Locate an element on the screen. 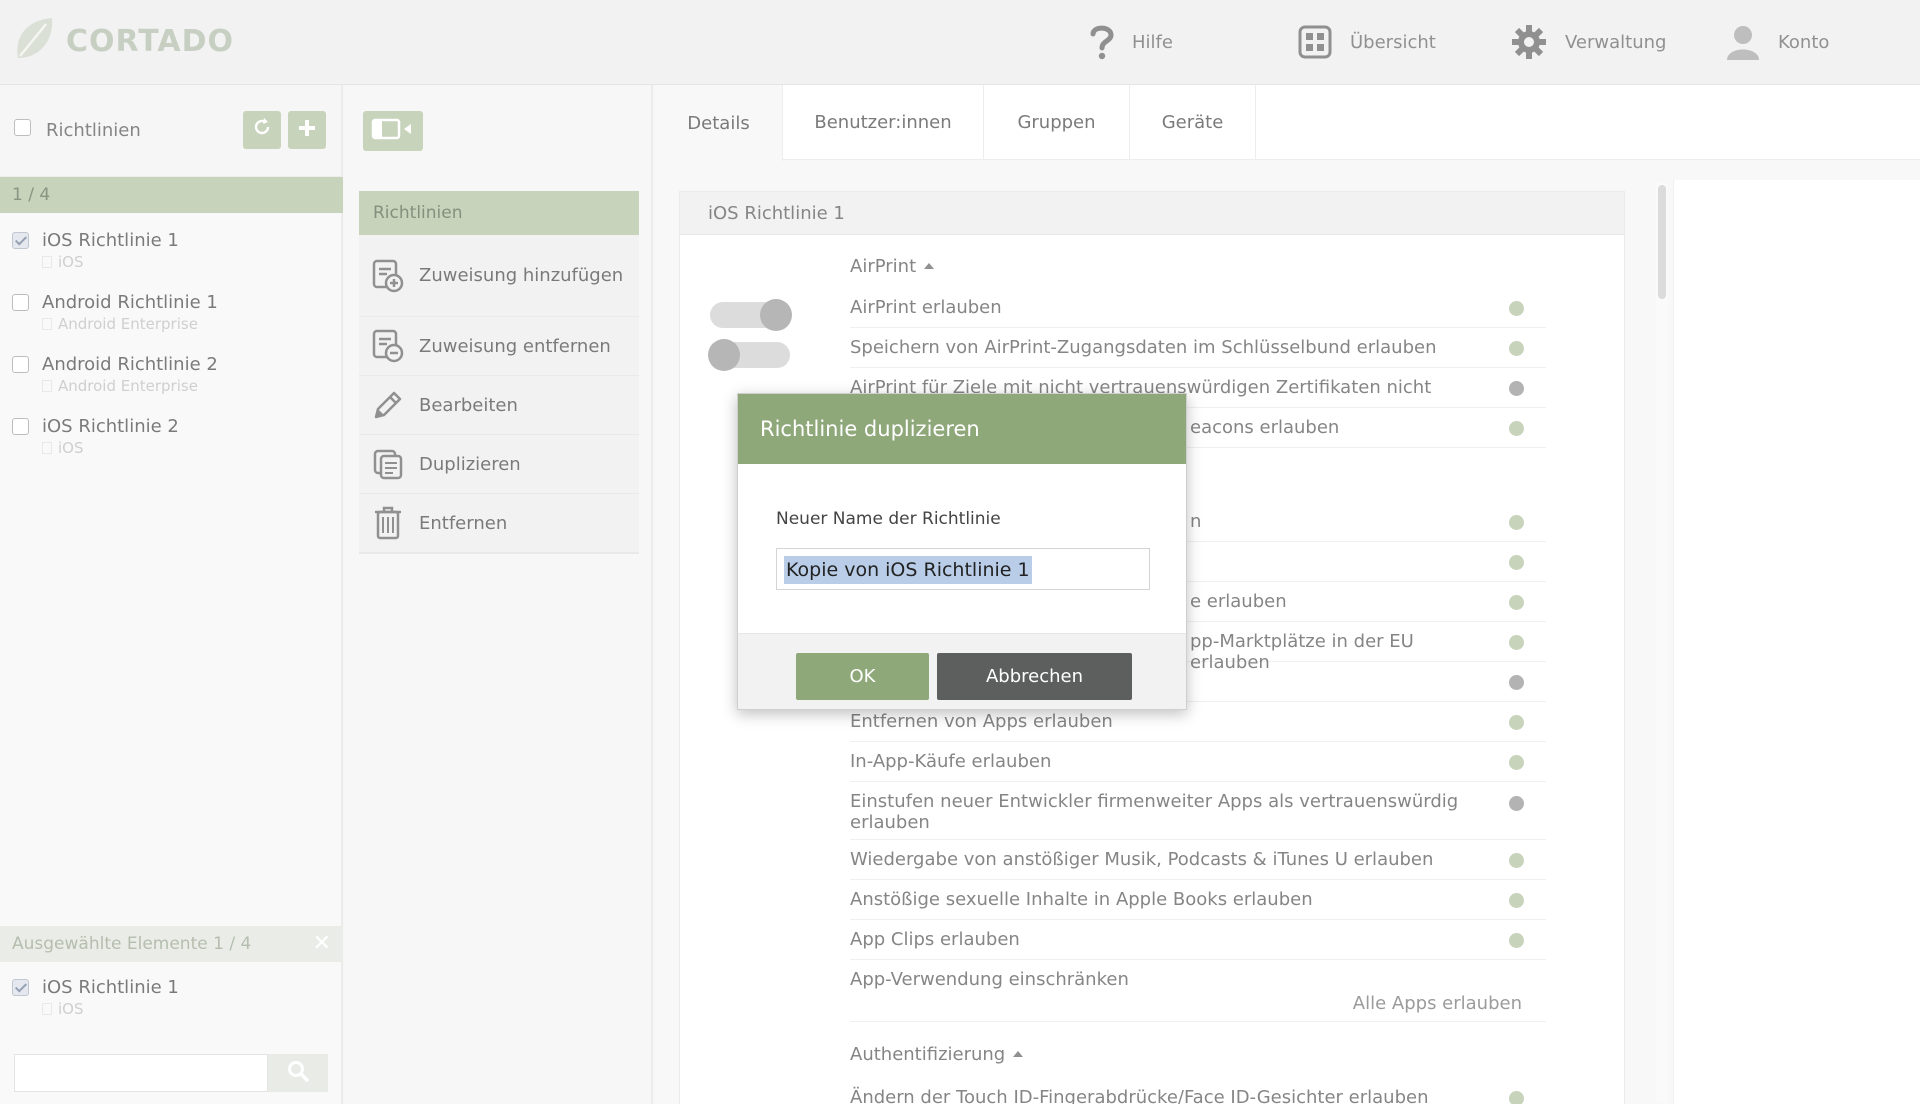  cancel-button: Abbrechen is located at coordinates (1034, 676).